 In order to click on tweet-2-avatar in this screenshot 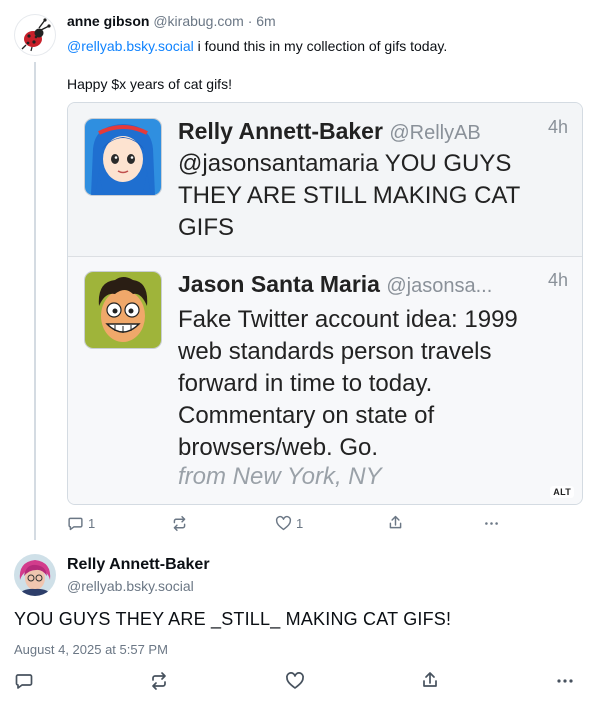, I will do `click(123, 310)`.